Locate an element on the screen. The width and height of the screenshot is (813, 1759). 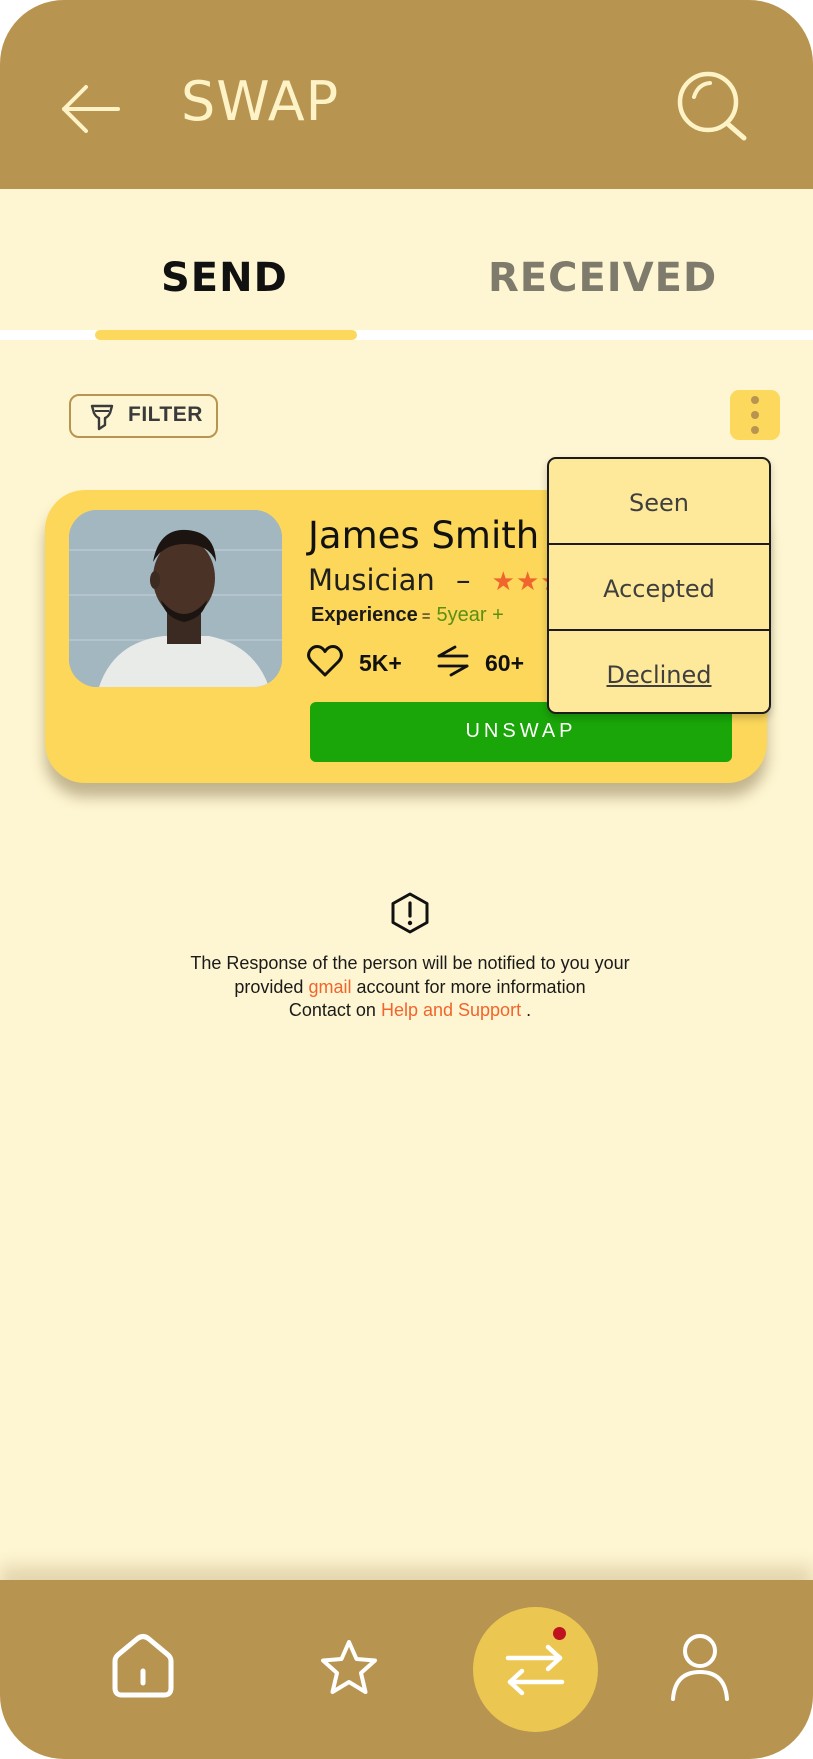
star-icon is located at coordinates (349, 1667).